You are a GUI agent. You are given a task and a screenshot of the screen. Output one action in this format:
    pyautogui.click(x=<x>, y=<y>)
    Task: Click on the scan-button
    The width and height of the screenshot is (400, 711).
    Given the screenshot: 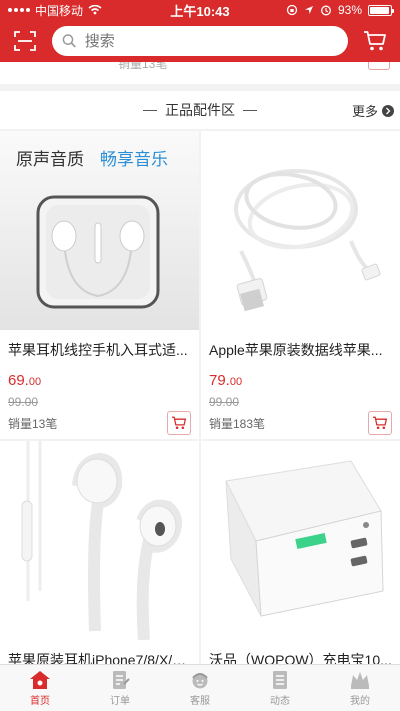 What is the action you would take?
    pyautogui.click(x=25, y=41)
    